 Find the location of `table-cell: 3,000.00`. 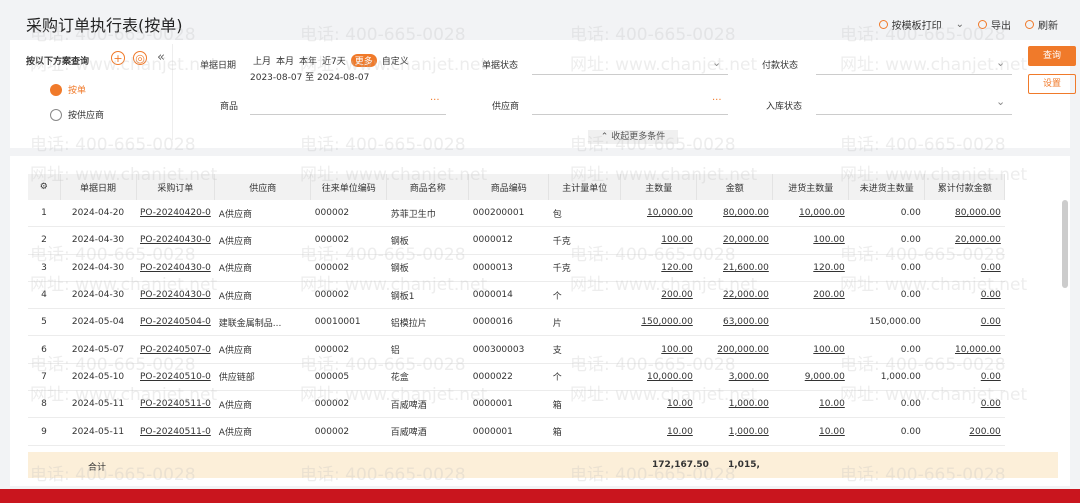

table-cell: 3,000.00 is located at coordinates (734, 377).